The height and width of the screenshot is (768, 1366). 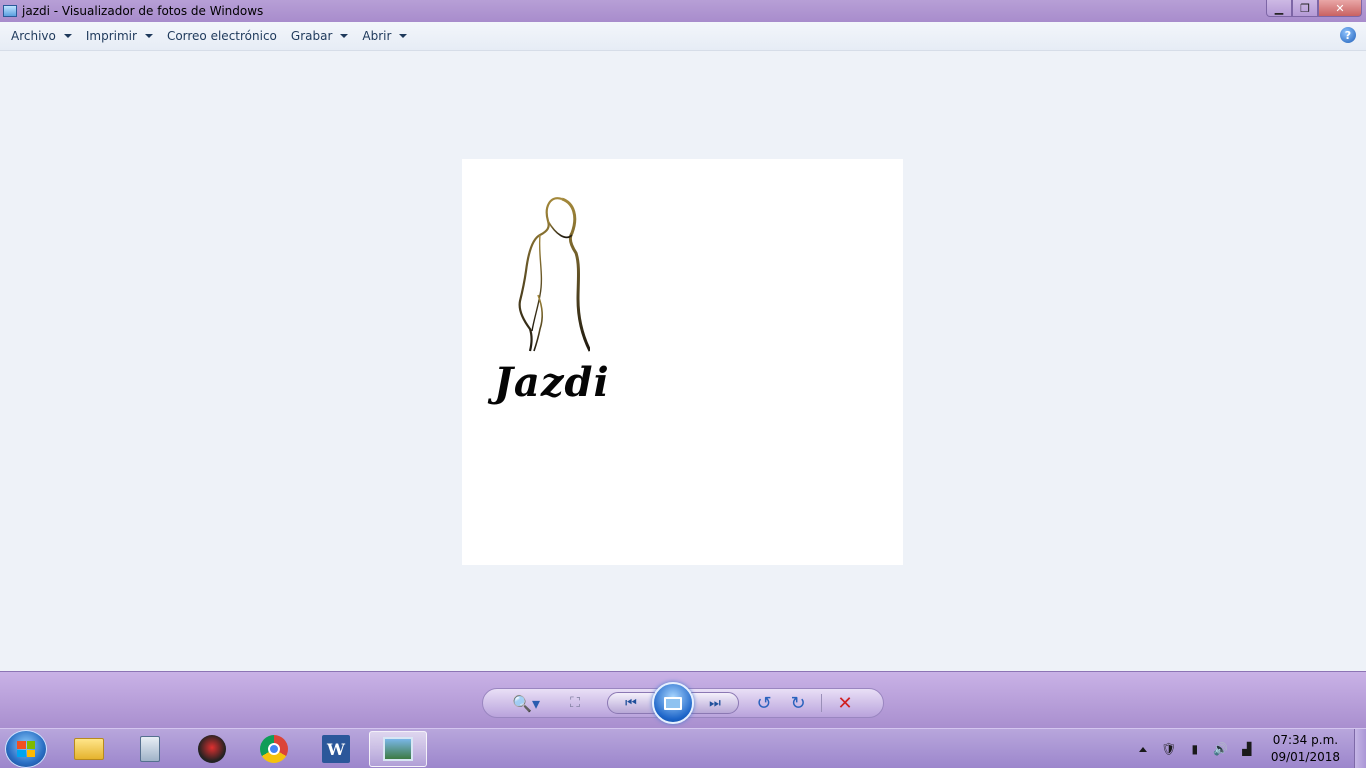 I want to click on taskbar-word: W, so click(x=336, y=749).